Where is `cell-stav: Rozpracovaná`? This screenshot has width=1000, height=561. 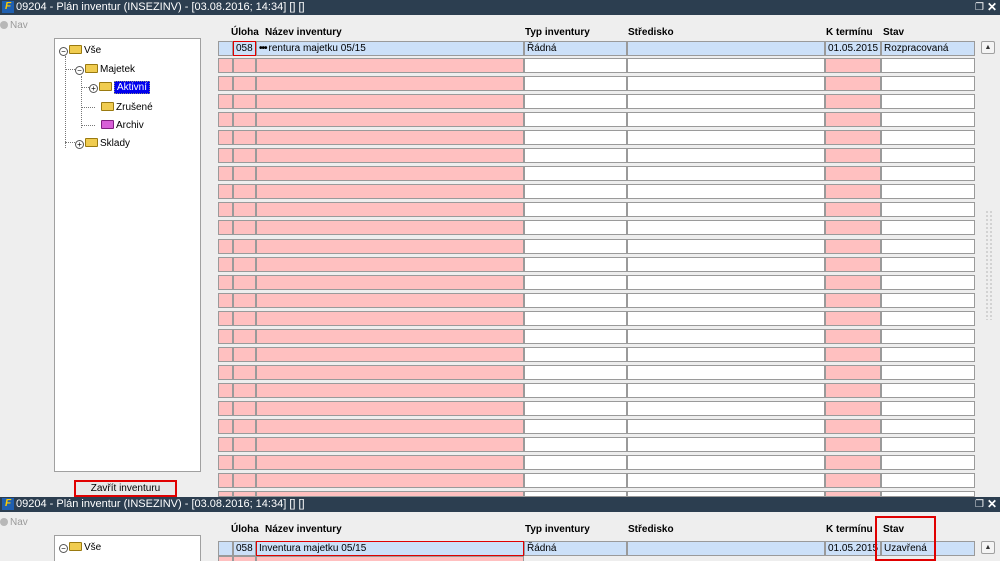 cell-stav: Rozpracovaná is located at coordinates (928, 48).